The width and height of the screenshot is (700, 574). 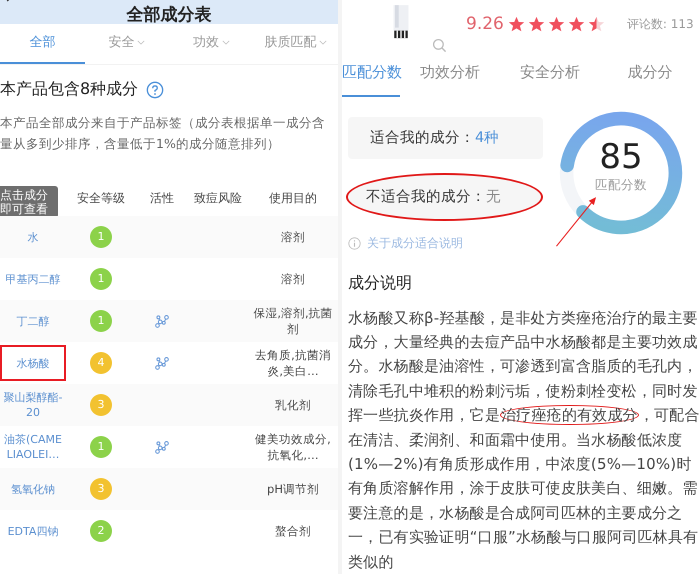 I want to click on ingredient-name-link: EDTA四钠, so click(x=33, y=531).